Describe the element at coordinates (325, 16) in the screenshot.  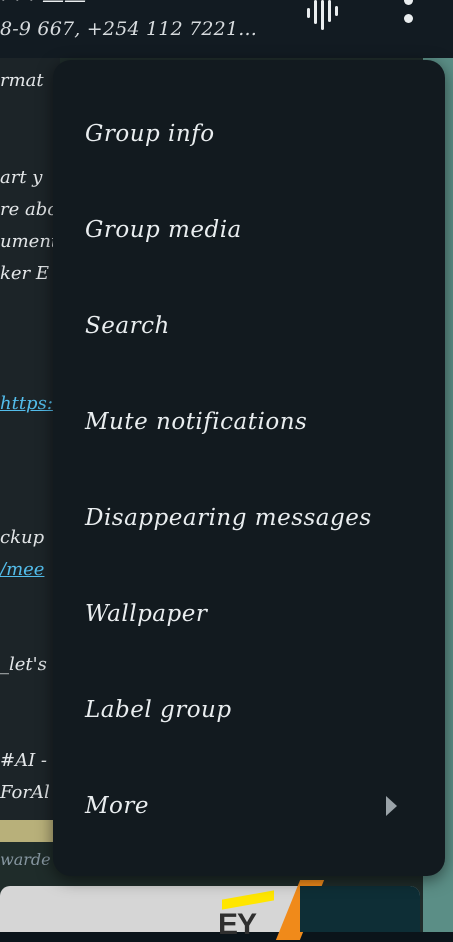
I see `voice-call-icon` at that location.